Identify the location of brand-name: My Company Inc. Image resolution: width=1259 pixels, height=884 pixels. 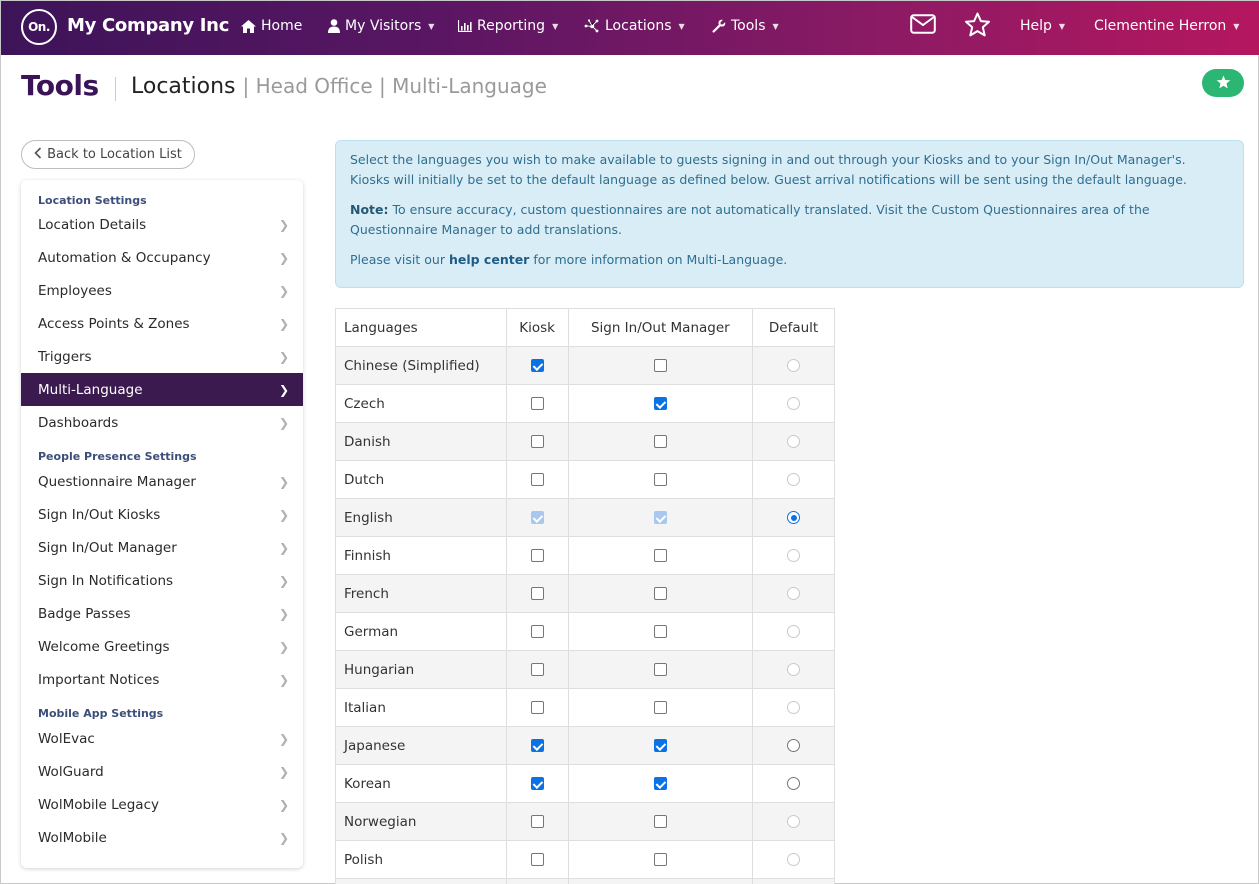
(148, 25).